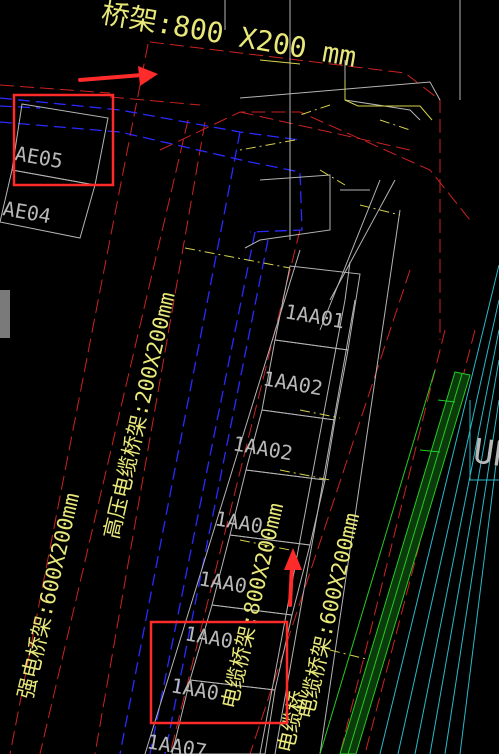  I want to click on cabinet-label-1aa05: 1AA0, so click(209, 637).